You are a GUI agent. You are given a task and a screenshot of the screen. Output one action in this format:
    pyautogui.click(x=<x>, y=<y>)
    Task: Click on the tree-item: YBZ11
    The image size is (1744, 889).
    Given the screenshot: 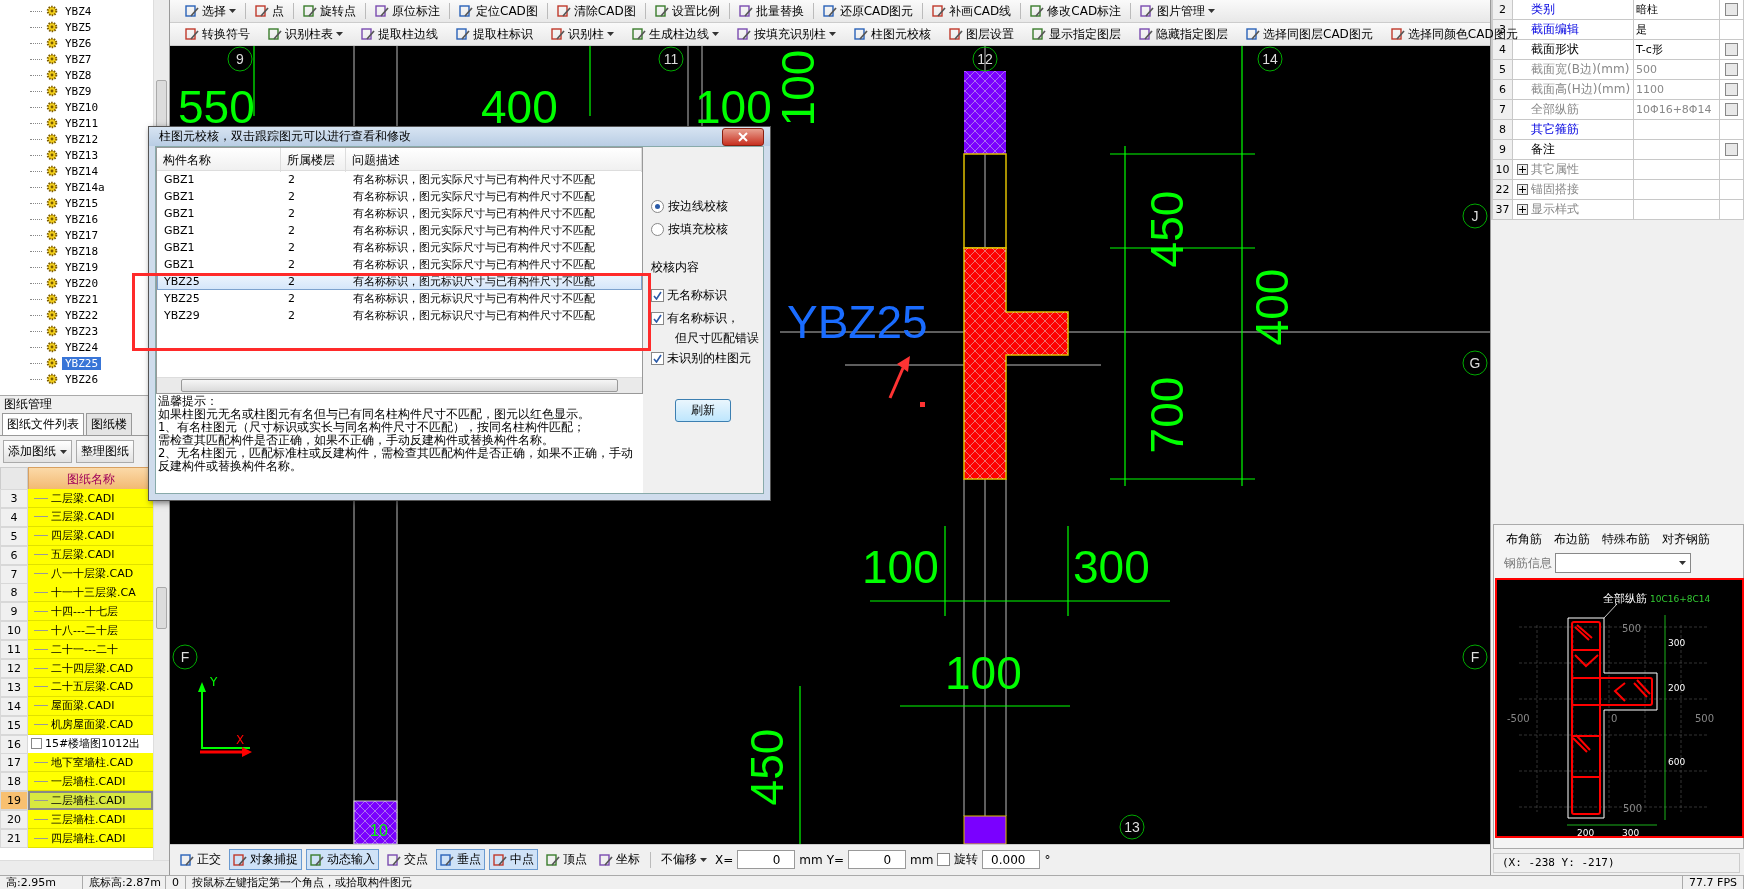 What is the action you would take?
    pyautogui.click(x=82, y=123)
    